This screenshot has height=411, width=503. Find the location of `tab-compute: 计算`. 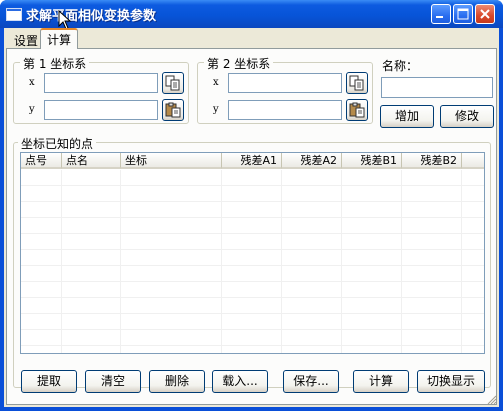

tab-compute: 计算 is located at coordinates (59, 38).